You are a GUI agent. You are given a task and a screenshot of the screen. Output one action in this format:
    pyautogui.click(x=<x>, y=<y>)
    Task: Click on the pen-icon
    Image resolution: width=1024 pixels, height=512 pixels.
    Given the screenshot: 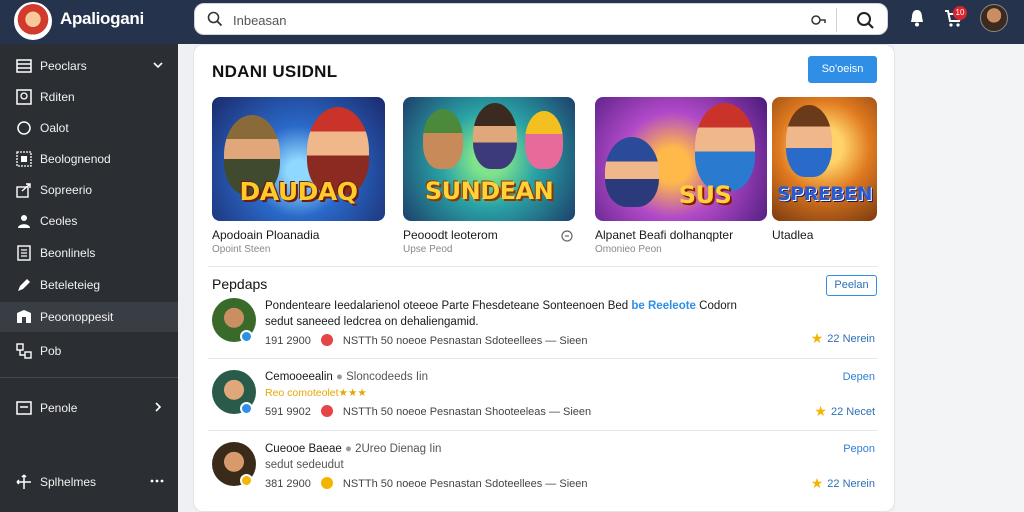 What is the action you would take?
    pyautogui.click(x=24, y=285)
    